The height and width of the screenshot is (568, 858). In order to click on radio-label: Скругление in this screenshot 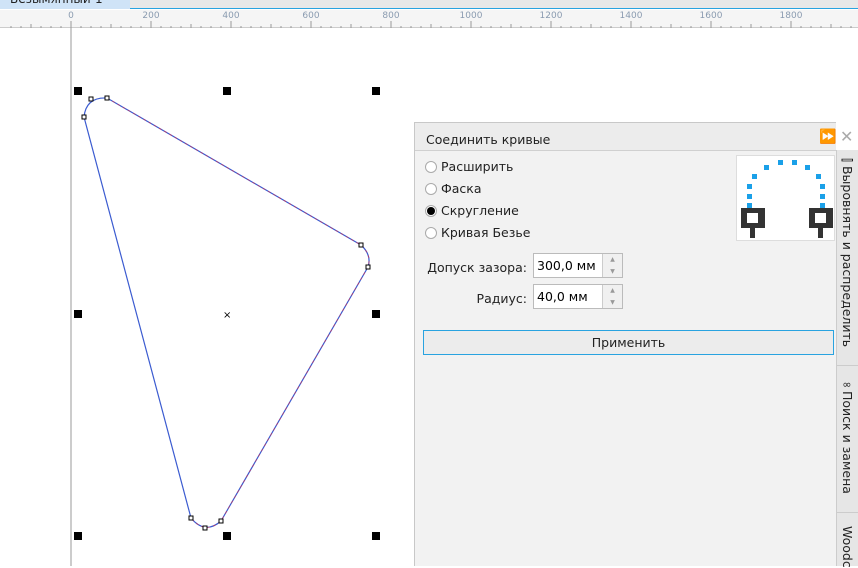, I will do `click(480, 210)`.